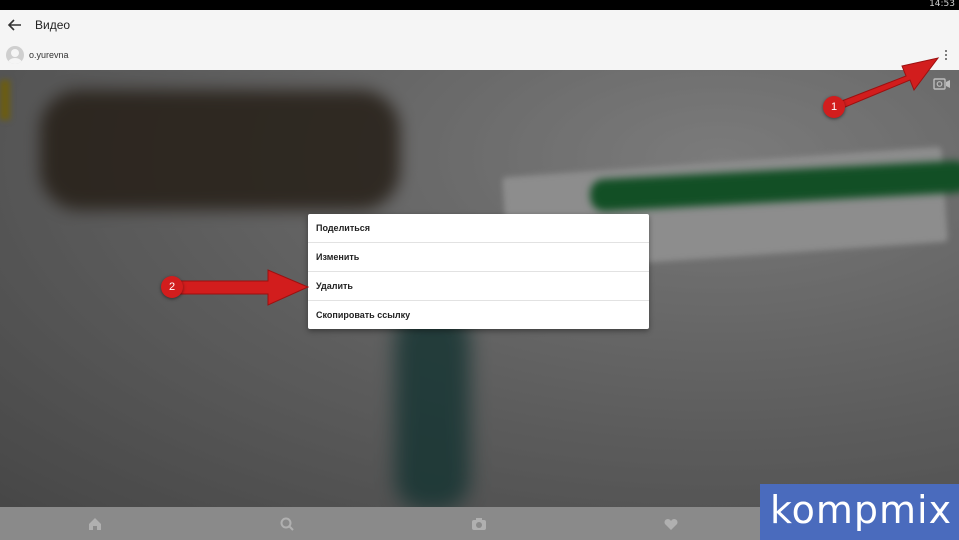 The height and width of the screenshot is (540, 959). I want to click on arrow-left-icon, so click(15, 25).